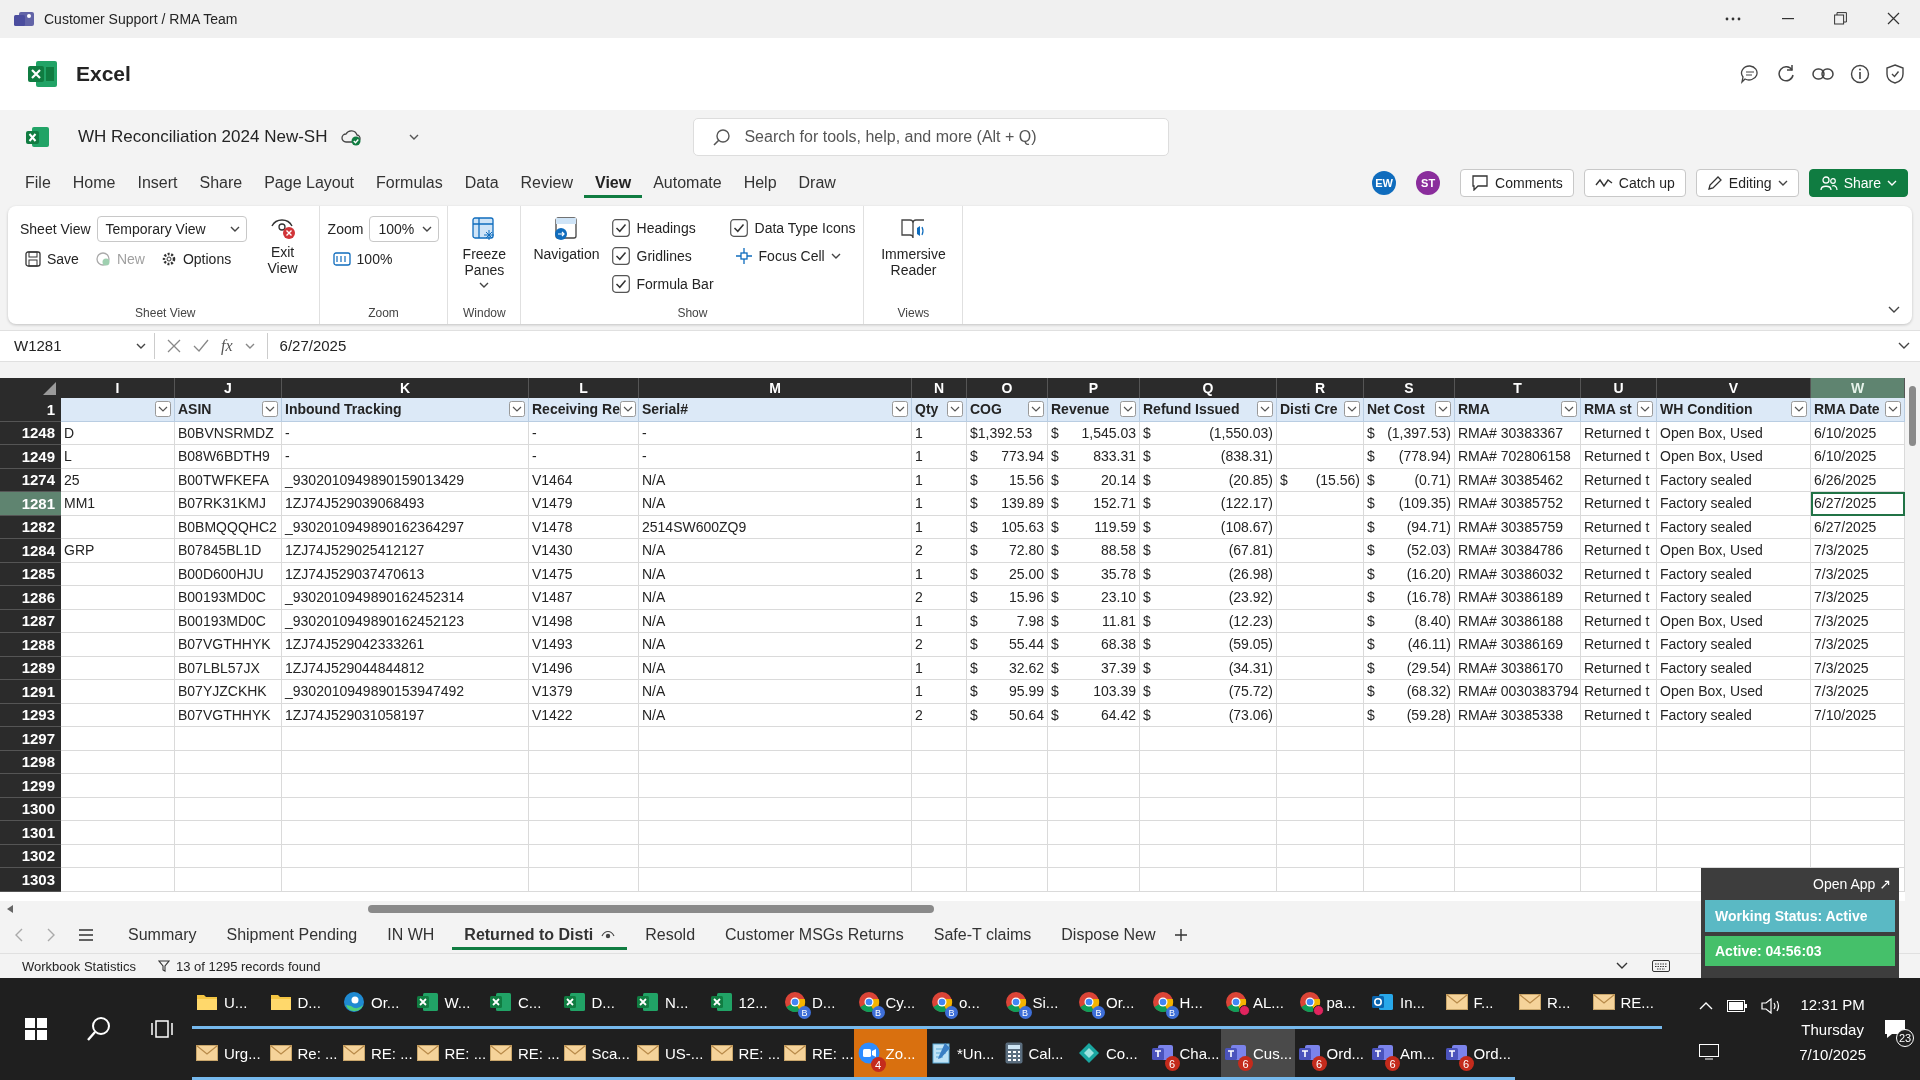 Image resolution: width=1920 pixels, height=1080 pixels. I want to click on plus-icon, so click(1180, 935).